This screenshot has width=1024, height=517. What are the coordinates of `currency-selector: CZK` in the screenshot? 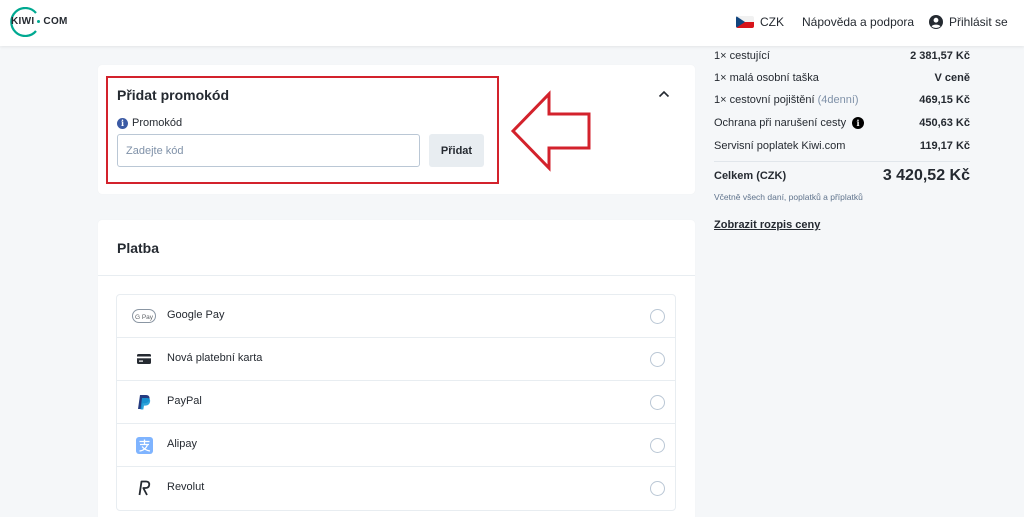 It's located at (760, 22).